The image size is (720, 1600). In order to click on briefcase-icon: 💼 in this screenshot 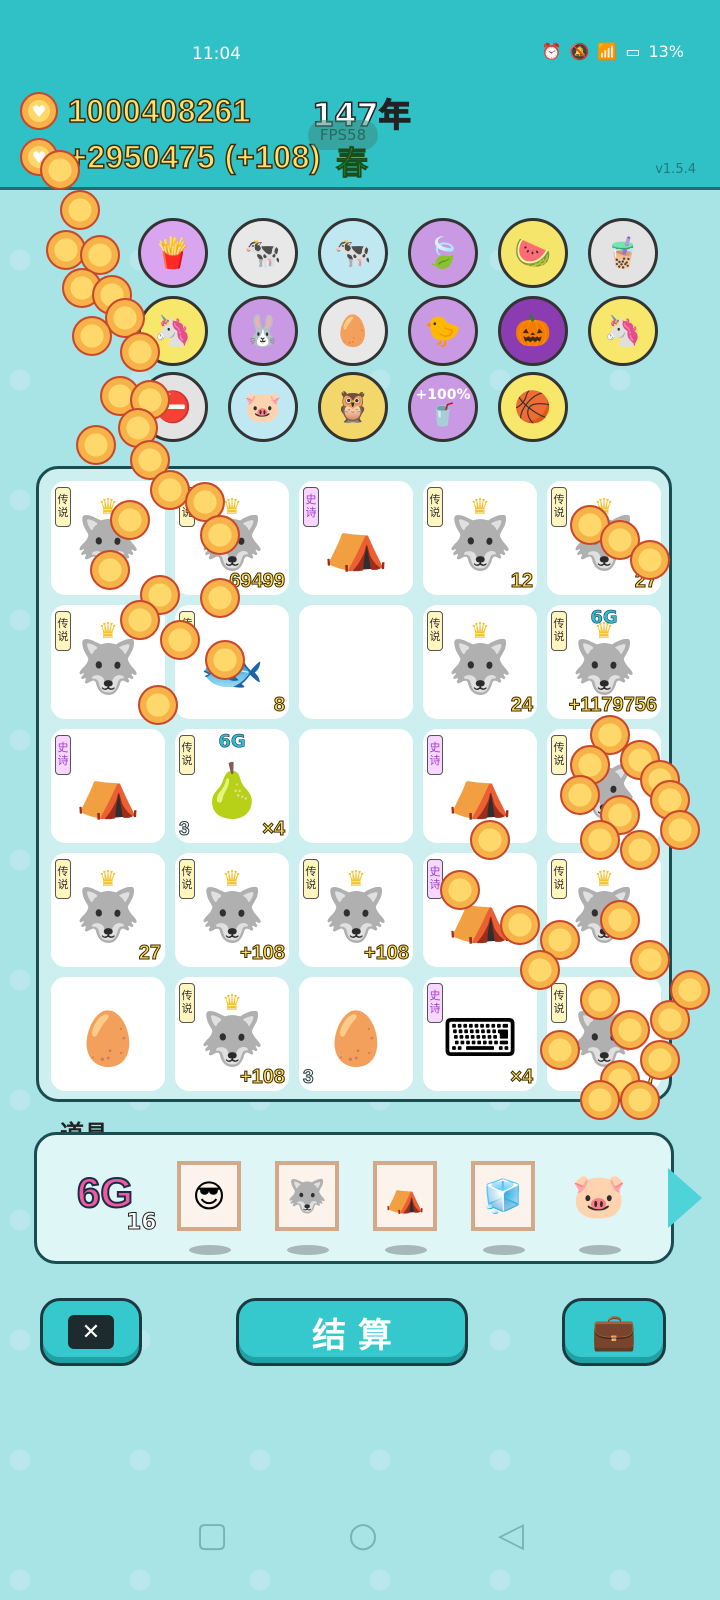, I will do `click(614, 1332)`.